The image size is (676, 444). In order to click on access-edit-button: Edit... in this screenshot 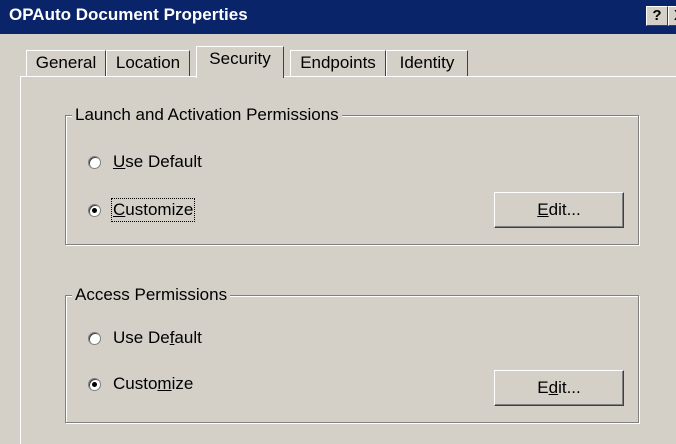, I will do `click(559, 388)`.